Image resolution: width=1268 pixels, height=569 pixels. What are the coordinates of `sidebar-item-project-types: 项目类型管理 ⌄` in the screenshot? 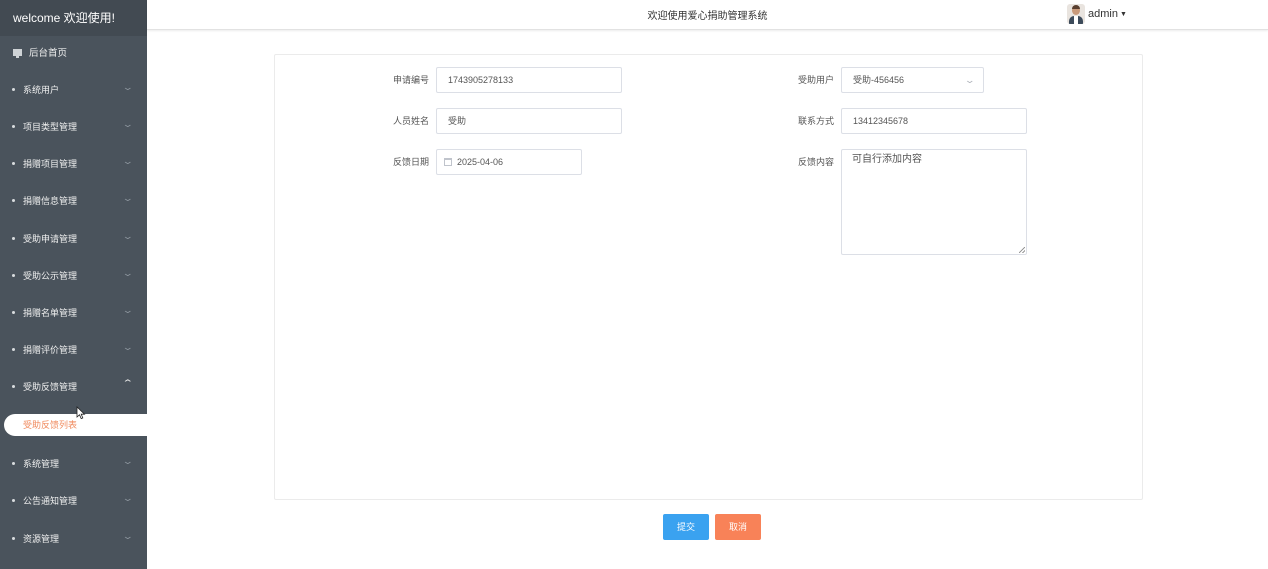 It's located at (73, 126).